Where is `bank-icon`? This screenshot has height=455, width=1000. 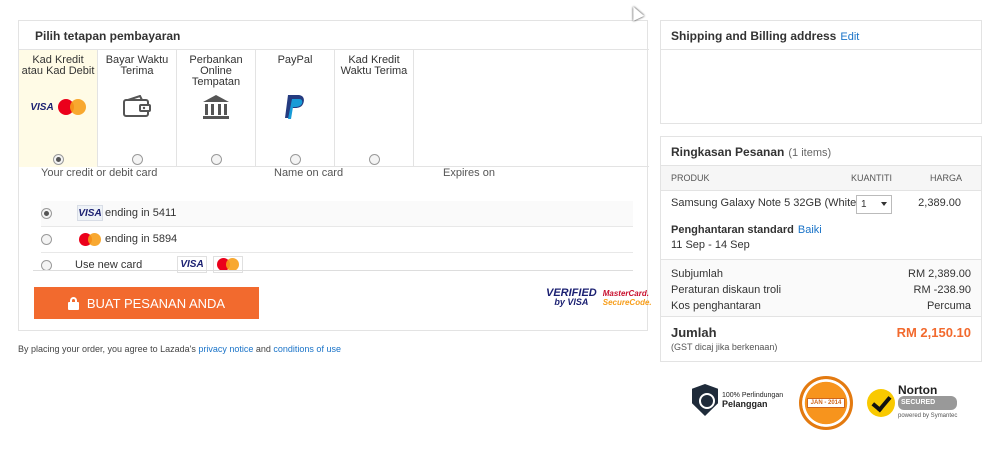 bank-icon is located at coordinates (216, 107).